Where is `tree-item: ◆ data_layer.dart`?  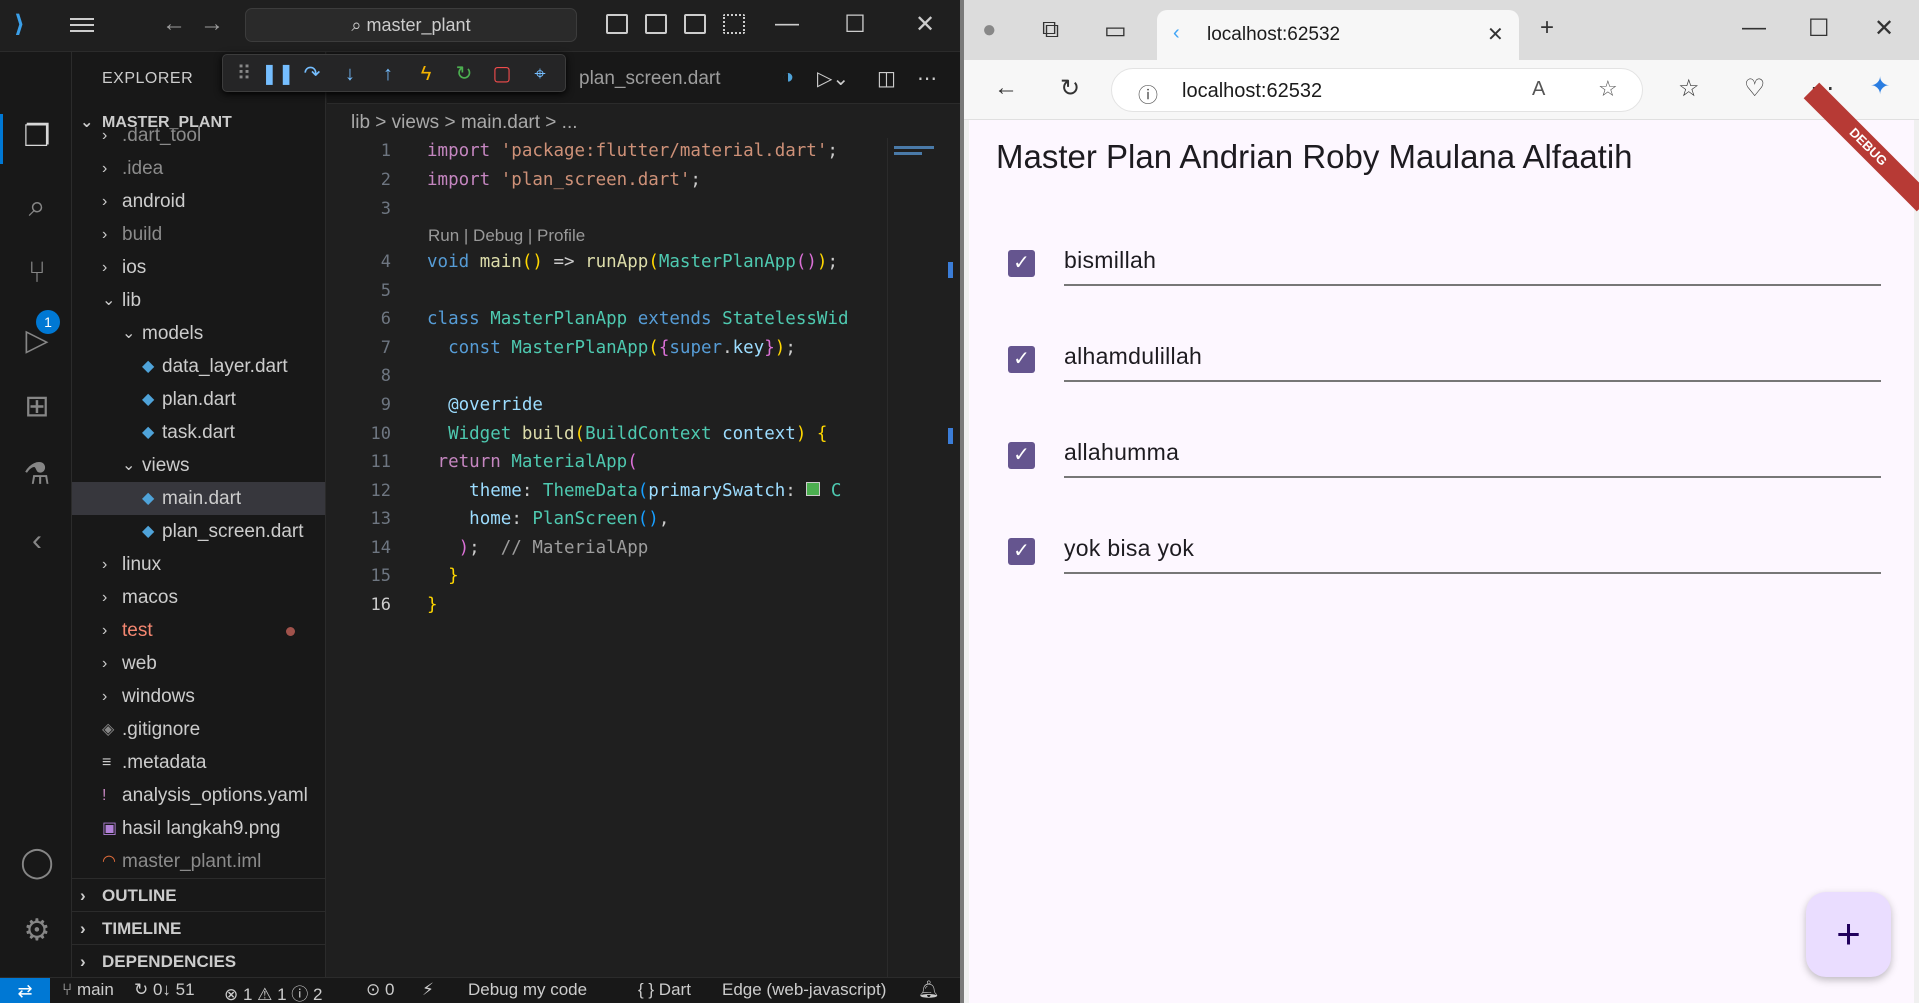
tree-item: ◆ data_layer.dart is located at coordinates (198, 366).